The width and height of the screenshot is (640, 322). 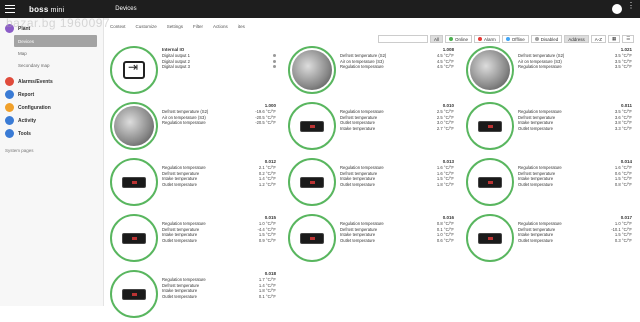 What do you see at coordinates (626, 105) in the screenshot?
I see `device-address: 0.011` at bounding box center [626, 105].